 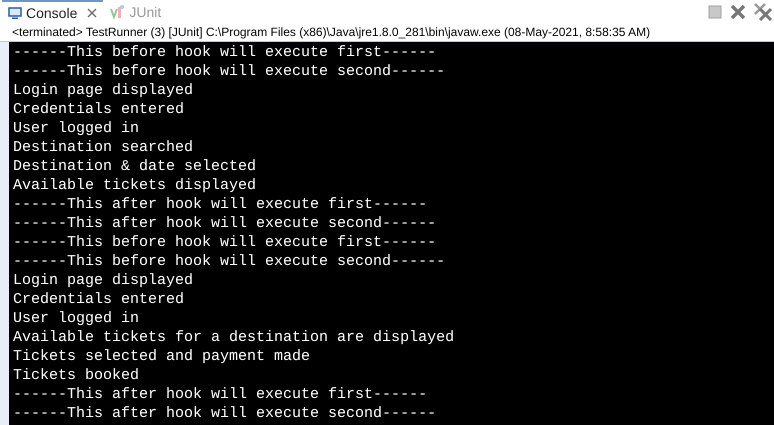 I want to click on close-icon, so click(x=92, y=13).